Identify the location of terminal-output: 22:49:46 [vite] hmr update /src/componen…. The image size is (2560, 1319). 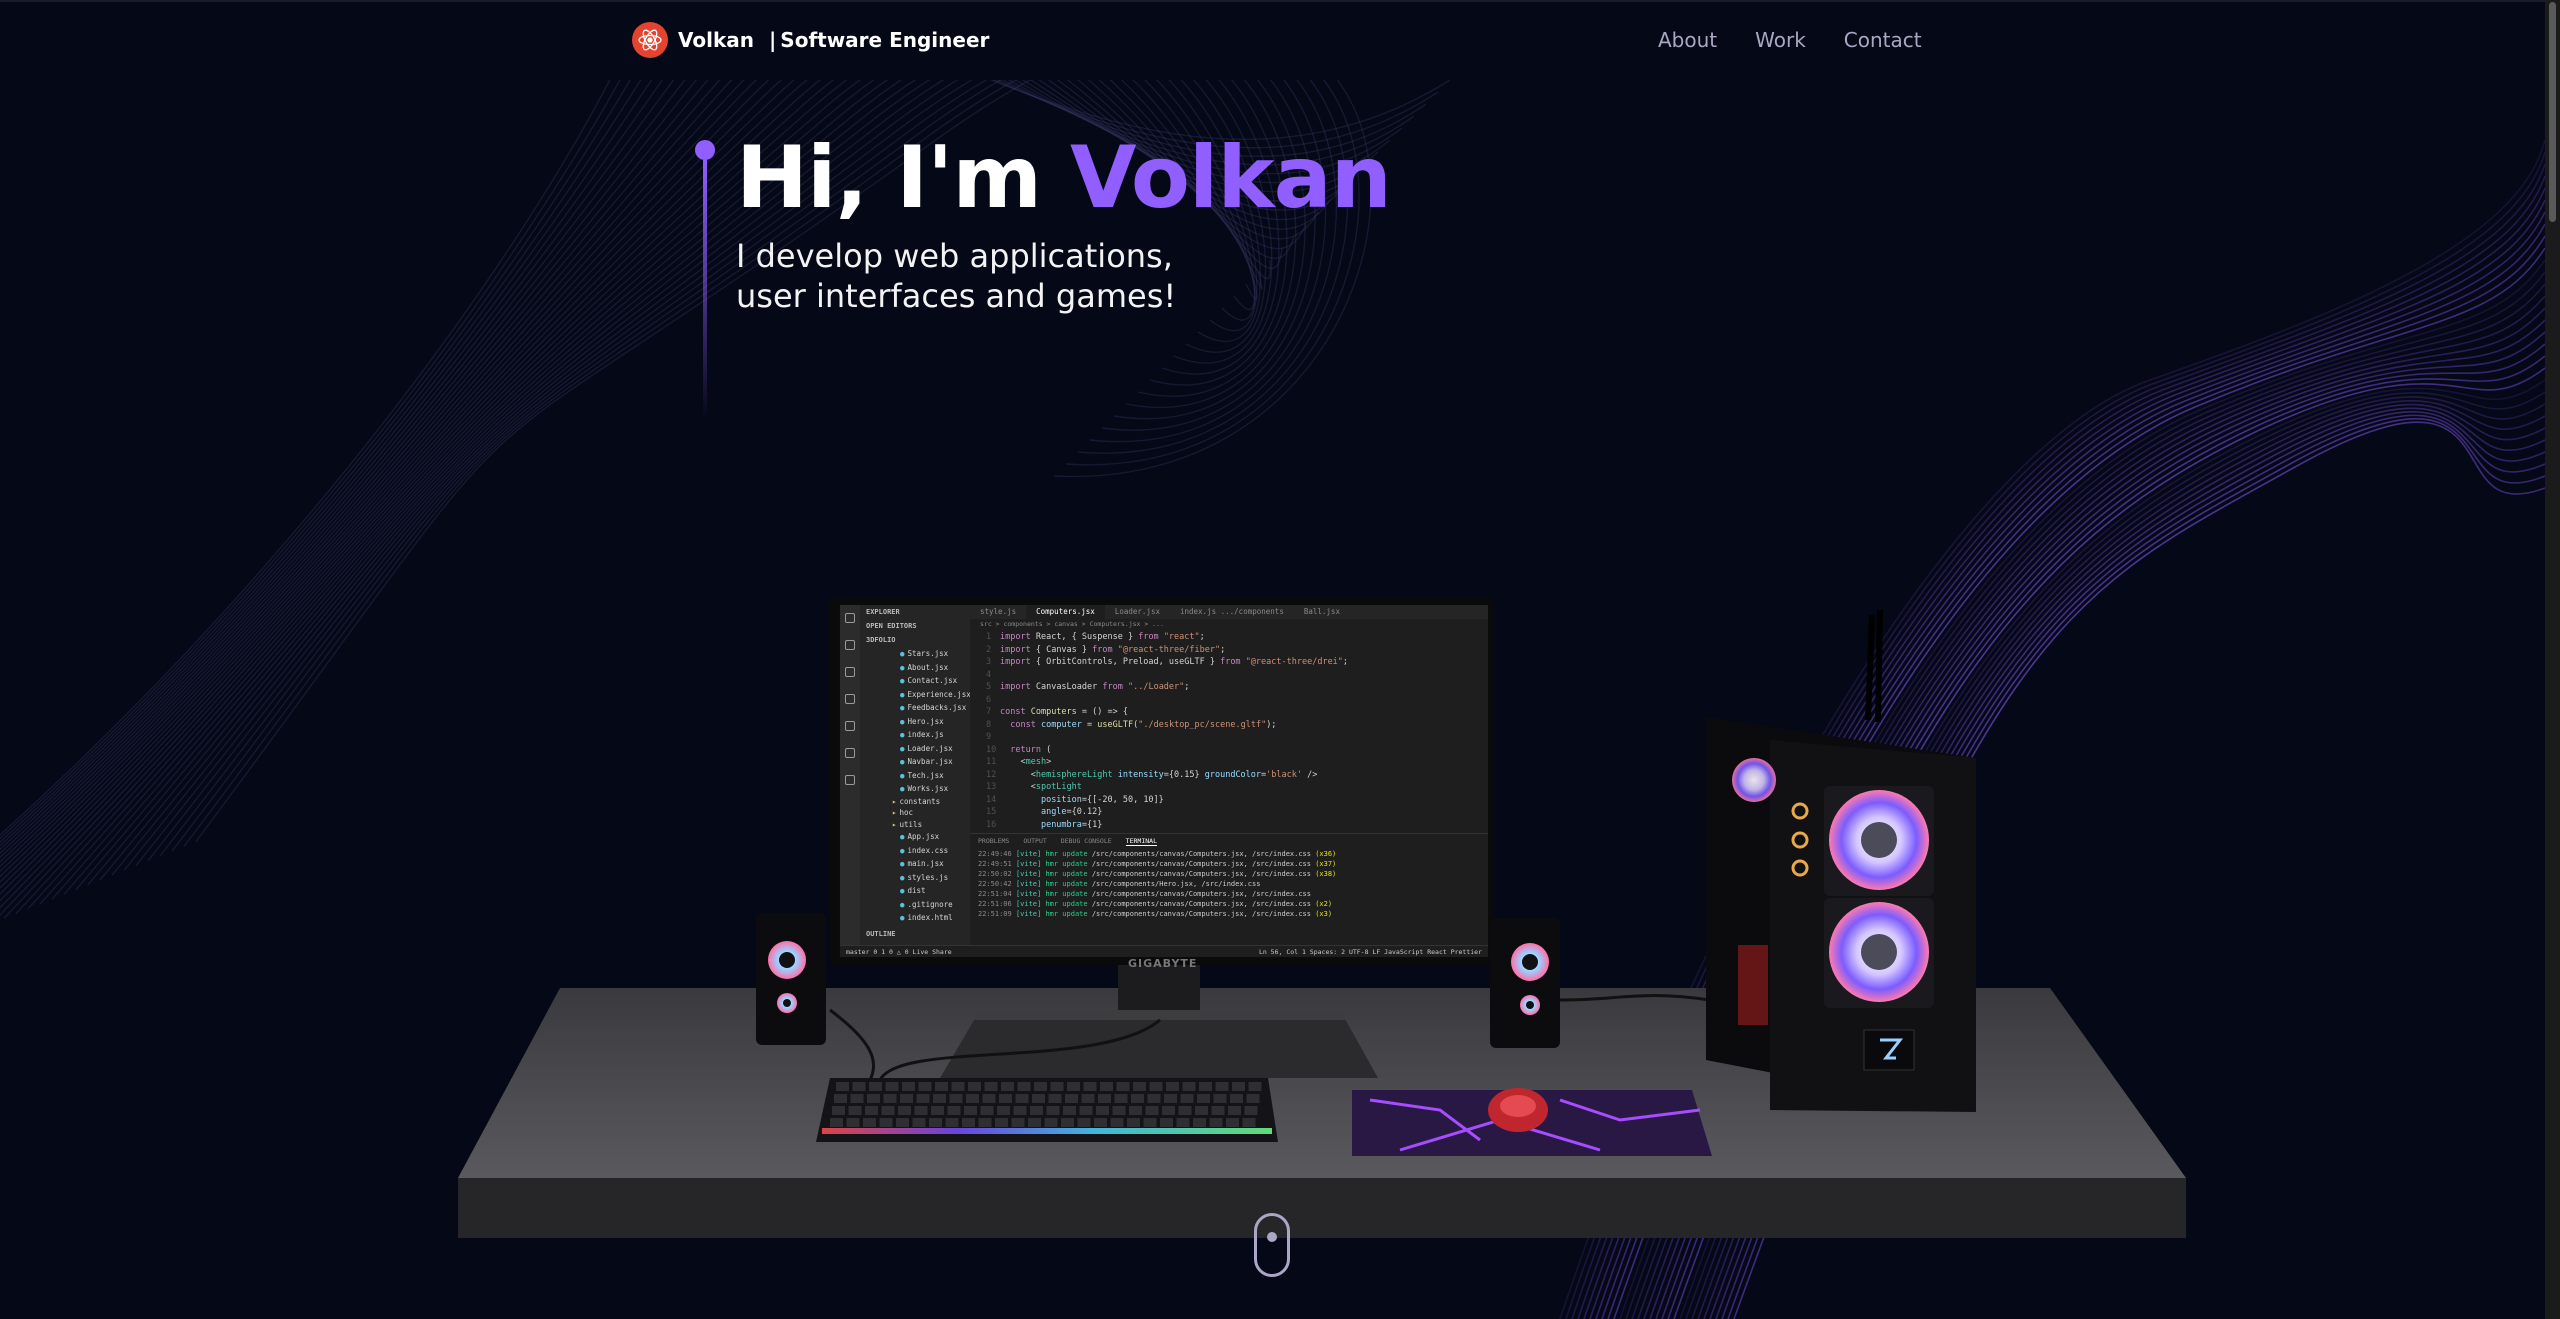
(1157, 884).